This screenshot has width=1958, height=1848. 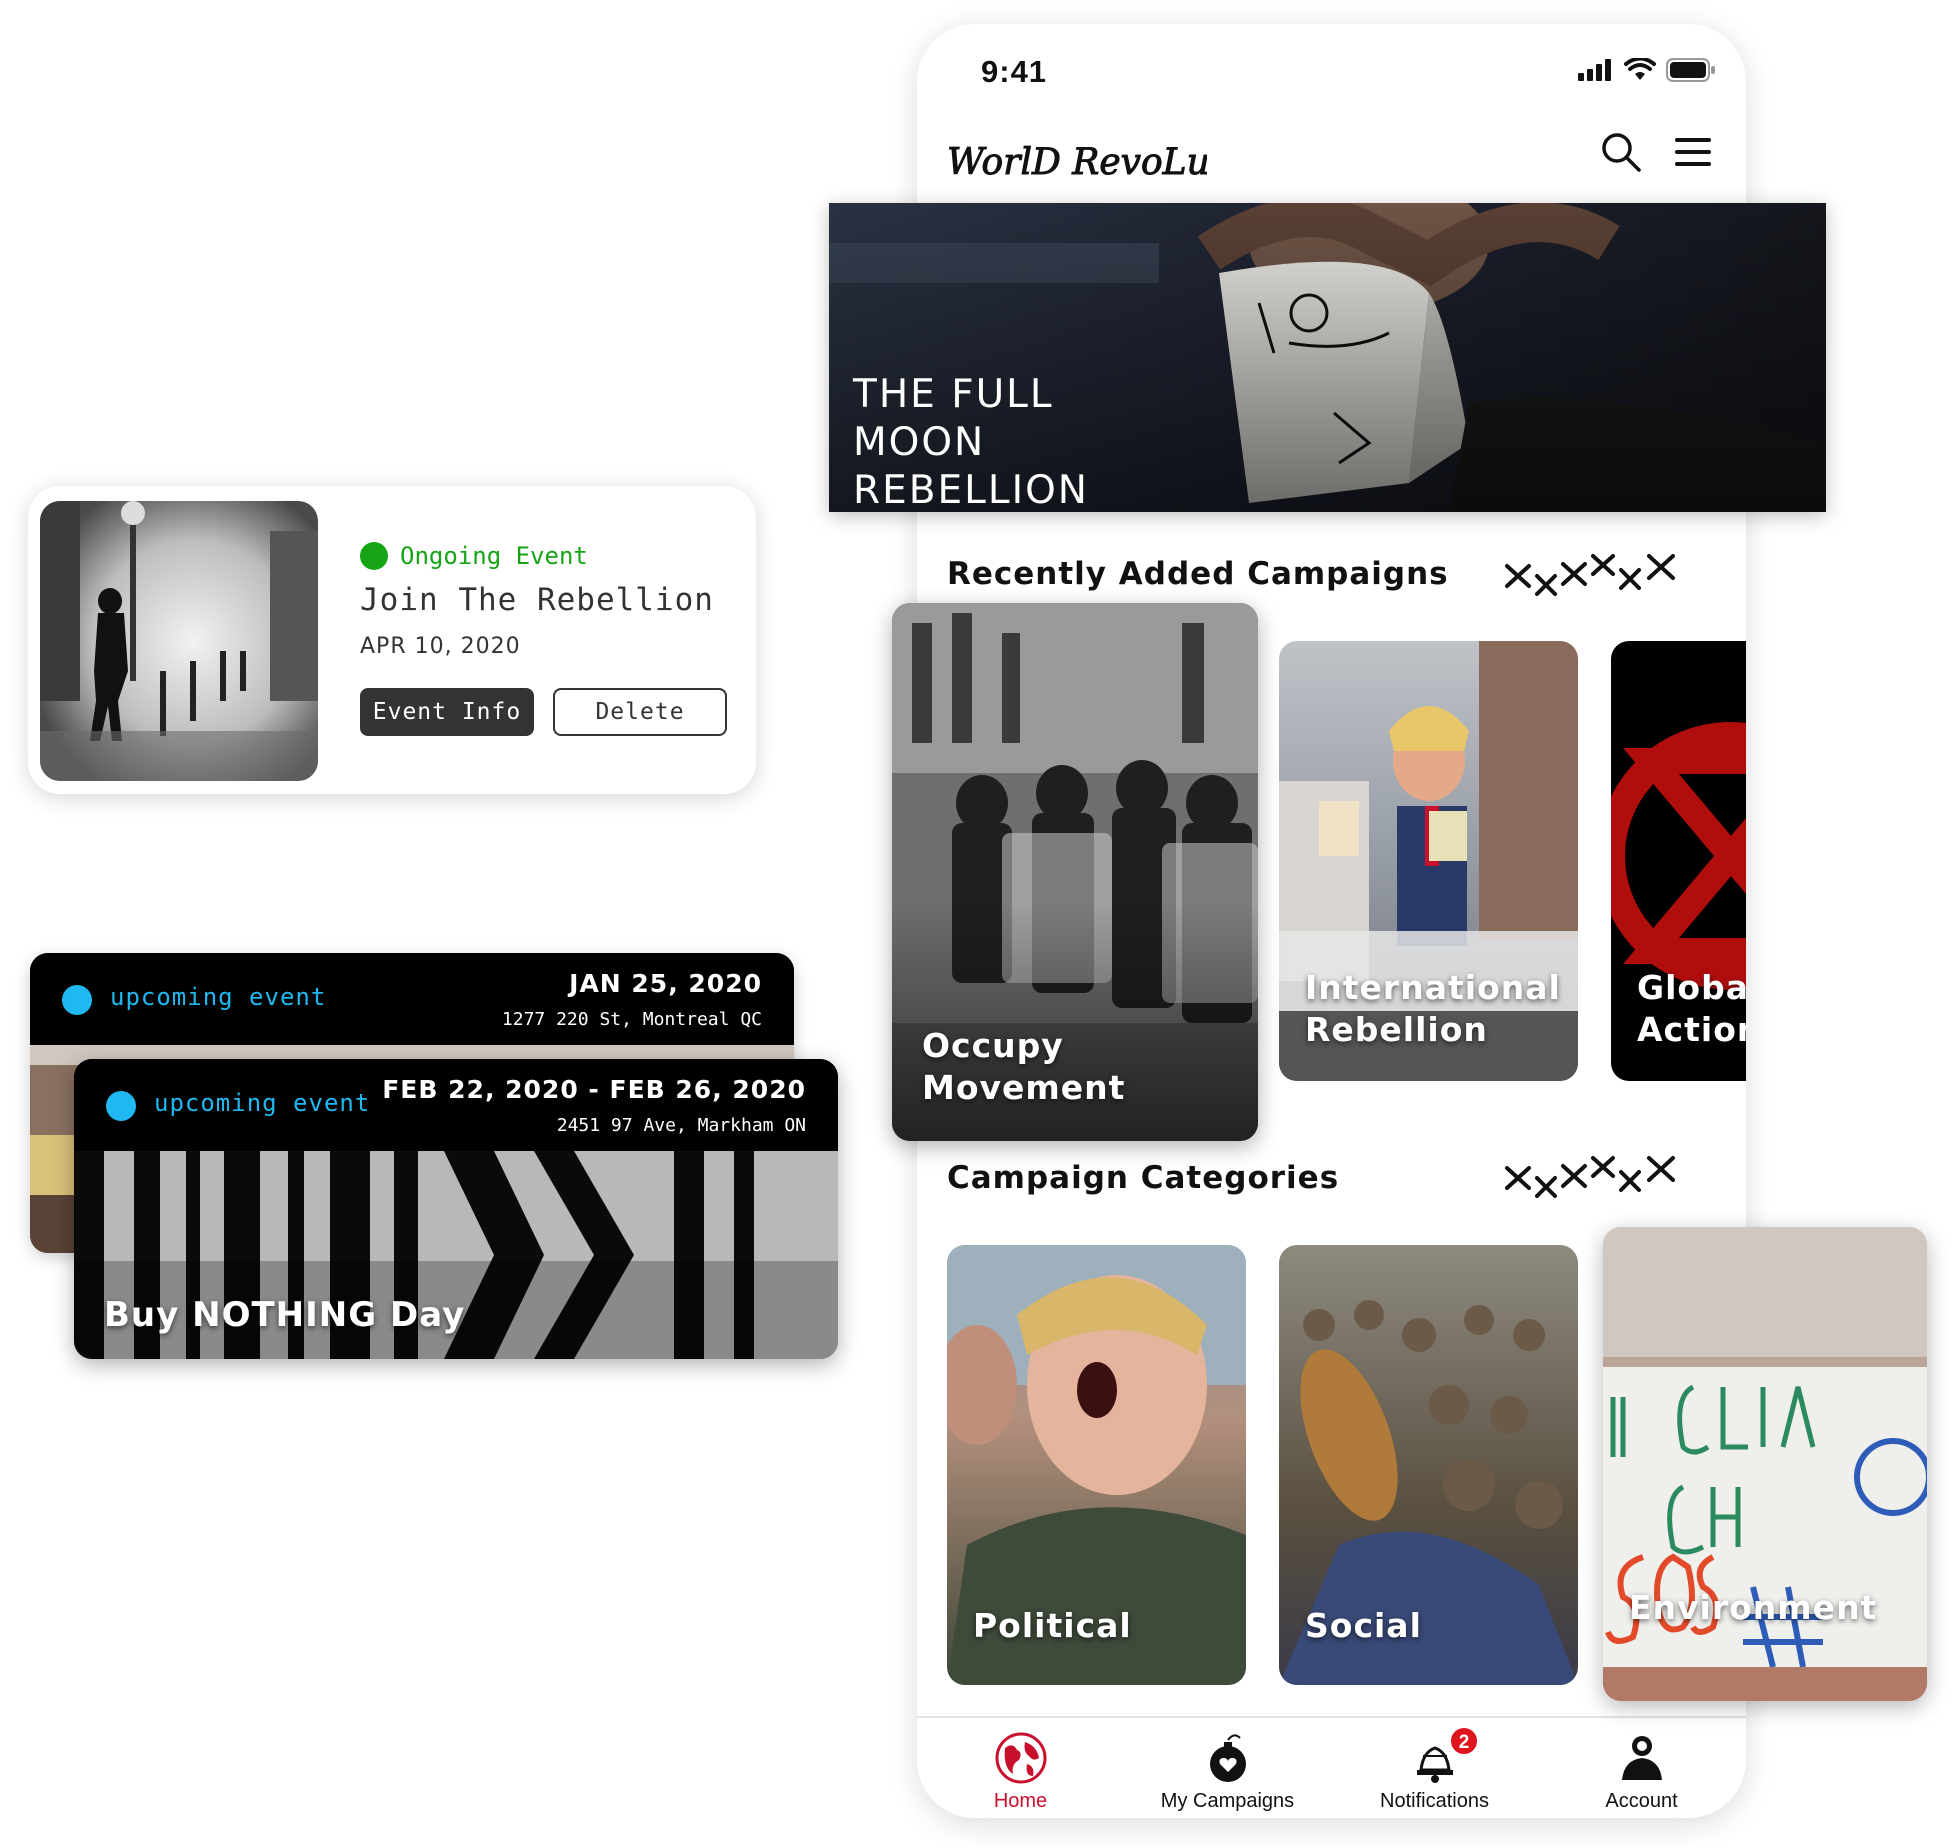 What do you see at coordinates (1641, 1758) in the screenshot?
I see `account-icon` at bounding box center [1641, 1758].